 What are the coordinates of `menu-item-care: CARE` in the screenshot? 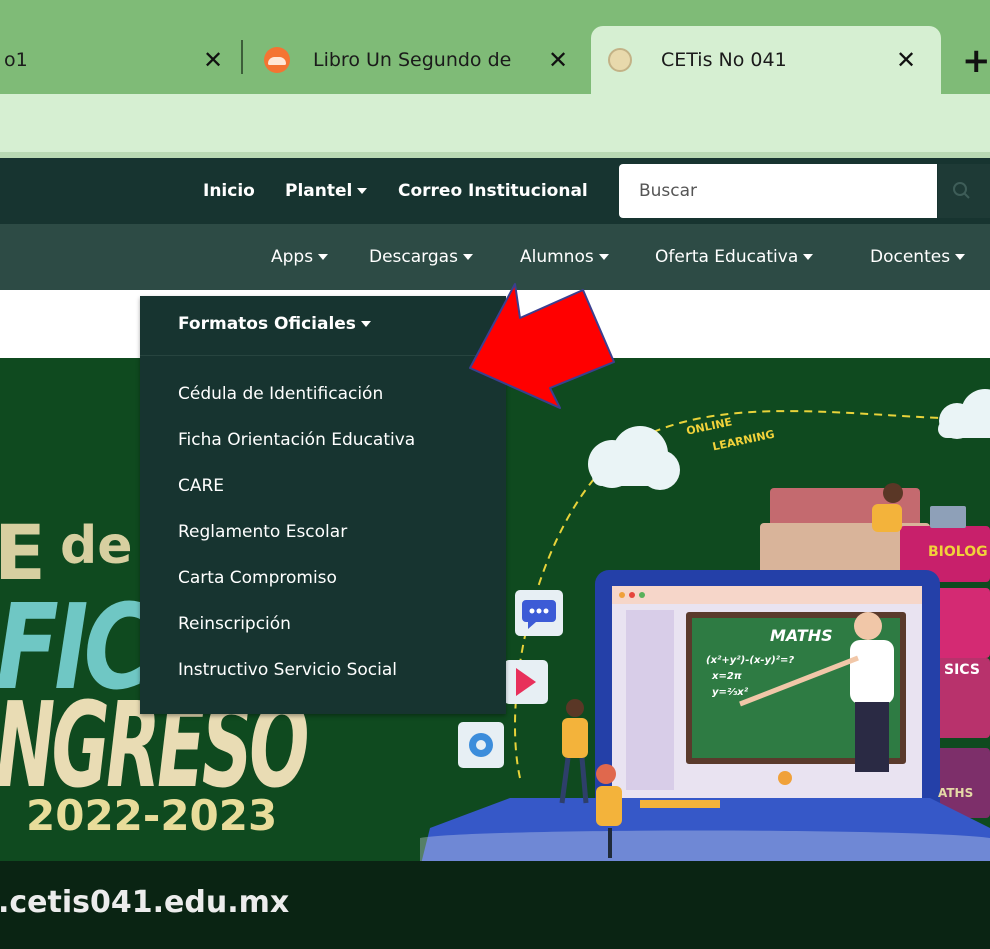 It's located at (201, 486).